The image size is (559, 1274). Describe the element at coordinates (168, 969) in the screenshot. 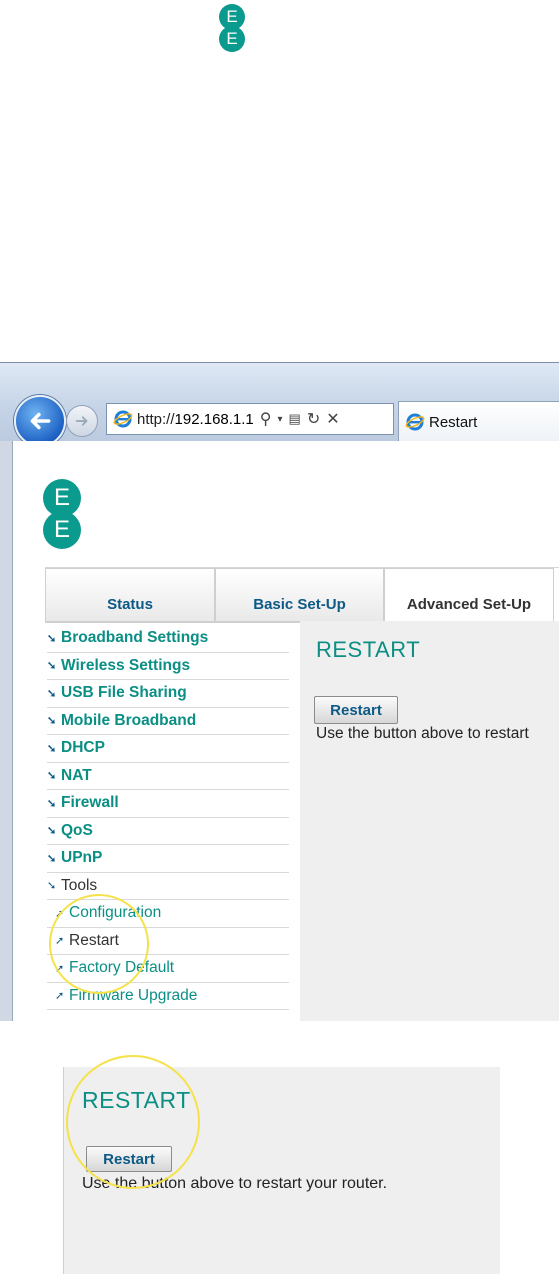

I see `sidebar-subitem-factory-default: ➚ Factory Default` at that location.